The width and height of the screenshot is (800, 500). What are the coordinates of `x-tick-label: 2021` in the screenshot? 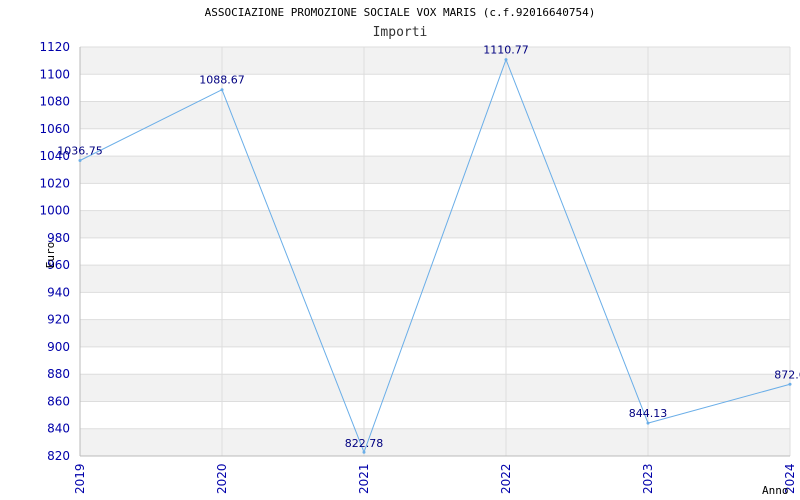 It's located at (364, 478).